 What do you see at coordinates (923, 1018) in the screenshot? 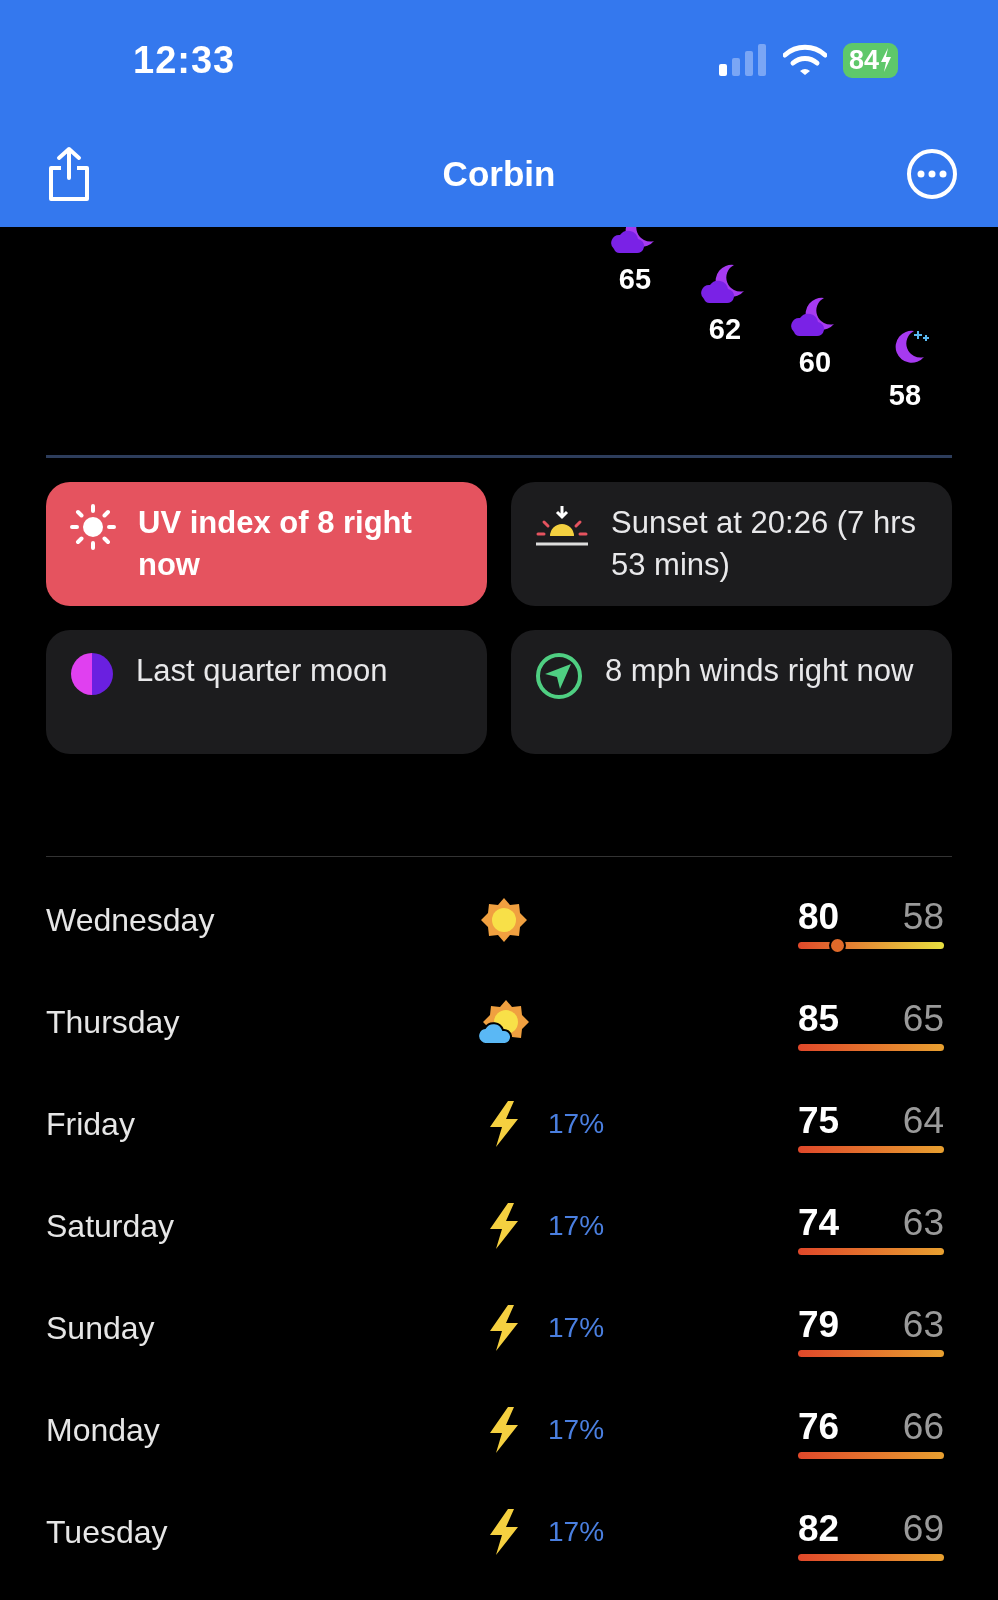
I see `low-temperature: 65` at bounding box center [923, 1018].